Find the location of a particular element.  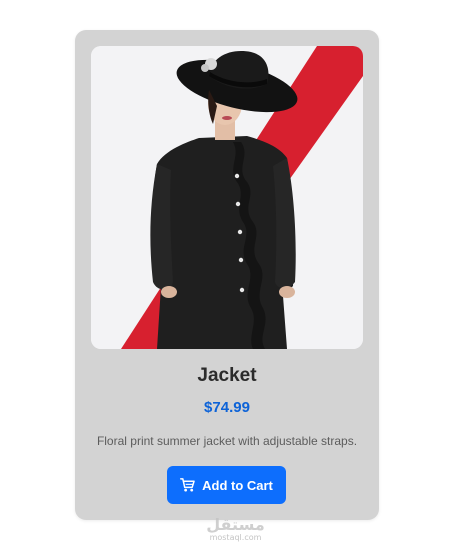

product-price: $74.99 is located at coordinates (227, 407).